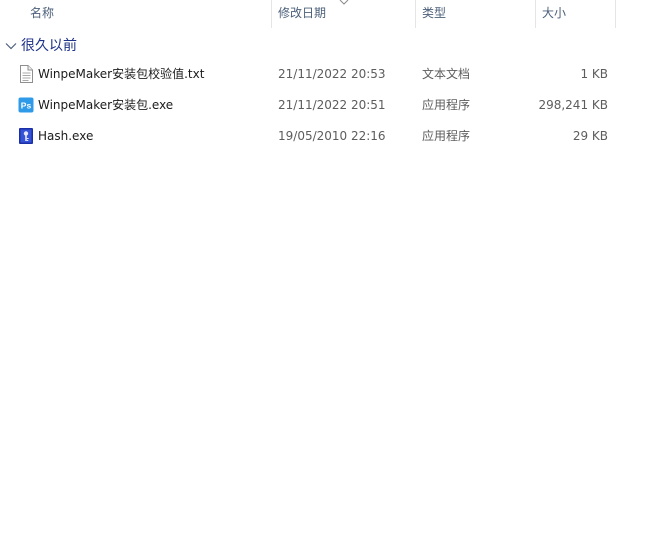  I want to click on group-header: 很久以前, so click(330, 46).